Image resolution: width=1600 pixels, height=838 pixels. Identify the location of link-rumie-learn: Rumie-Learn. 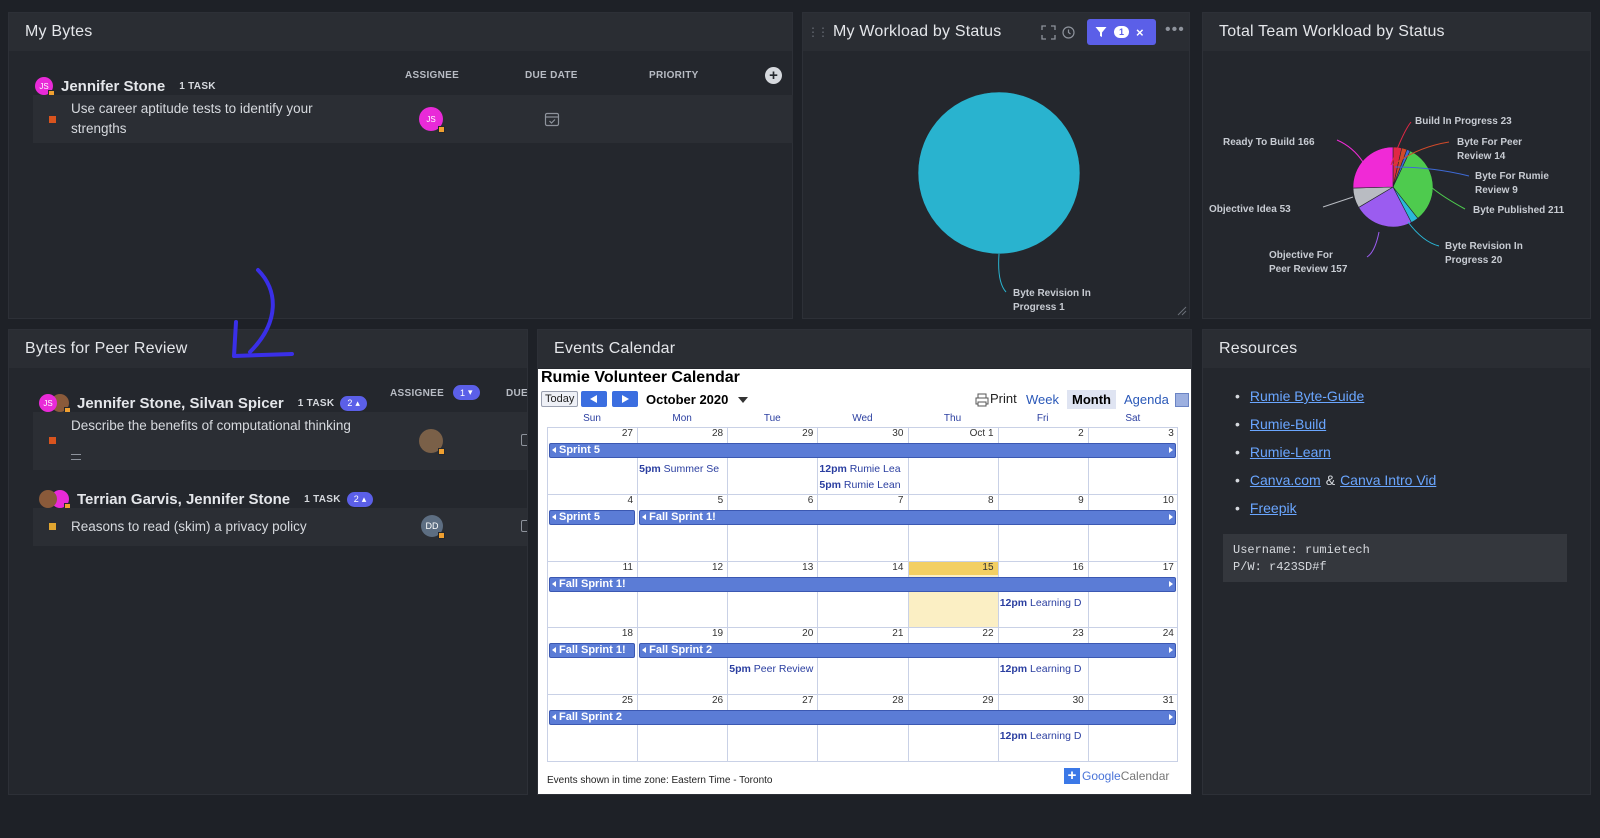
(1290, 452).